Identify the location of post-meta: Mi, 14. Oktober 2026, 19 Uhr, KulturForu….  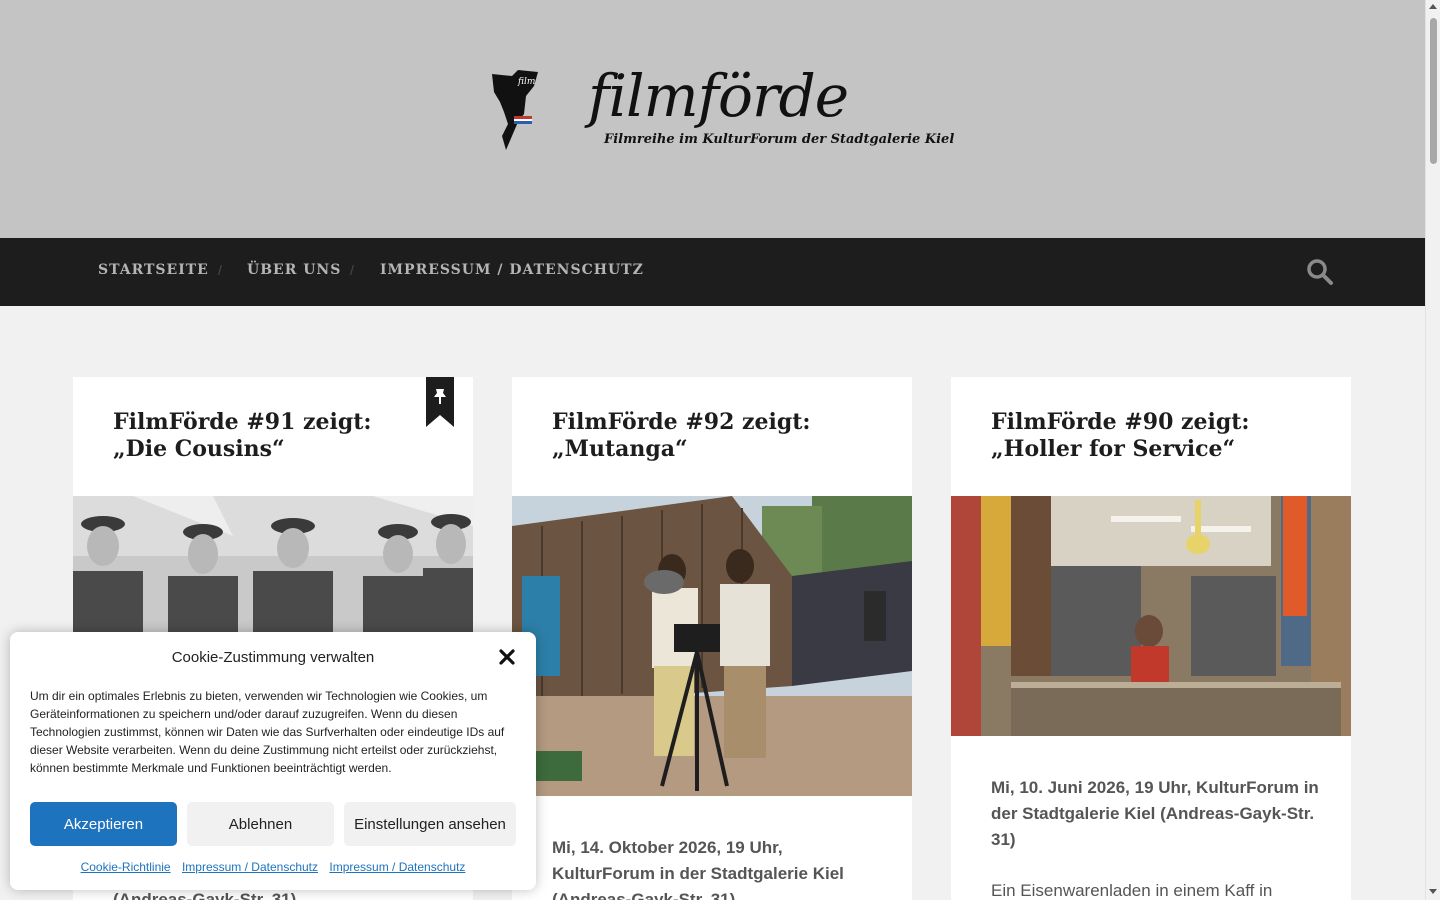
(698, 869).